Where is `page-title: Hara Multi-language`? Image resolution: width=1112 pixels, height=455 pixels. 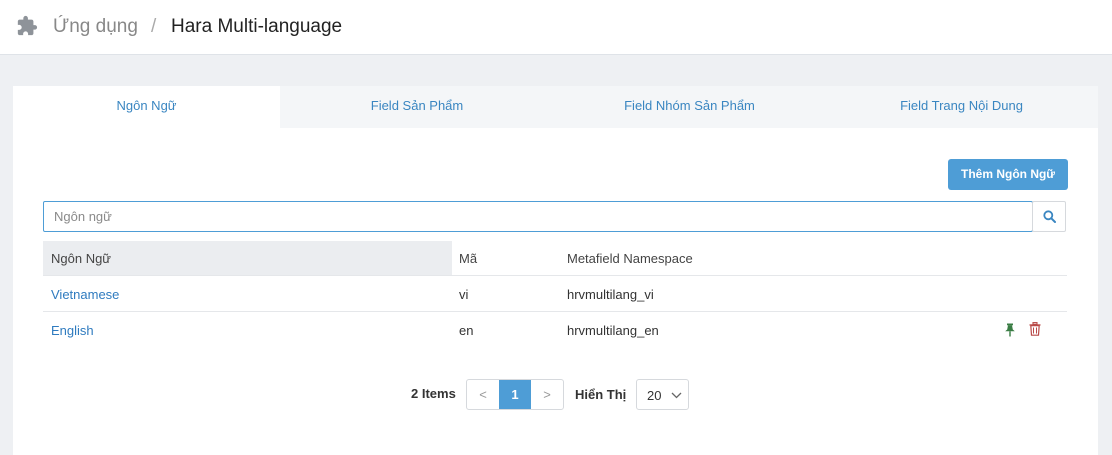 page-title: Hara Multi-language is located at coordinates (257, 26).